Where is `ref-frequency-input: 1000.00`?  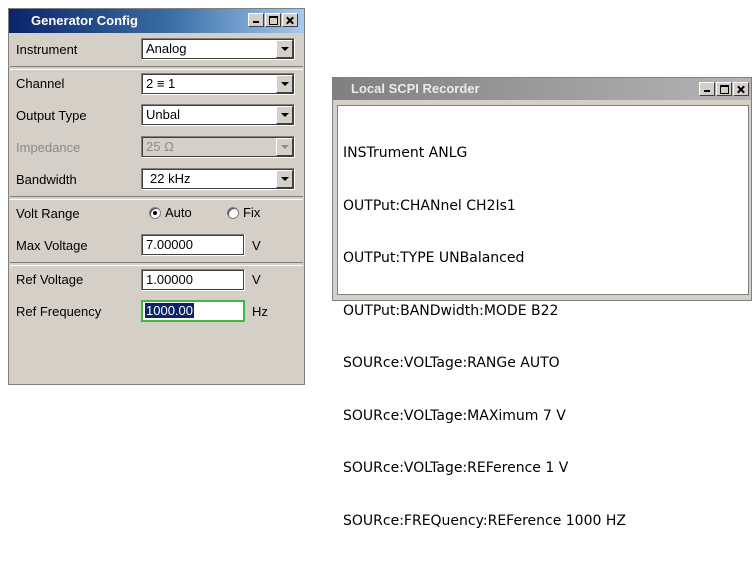
ref-frequency-input: 1000.00 is located at coordinates (193, 311).